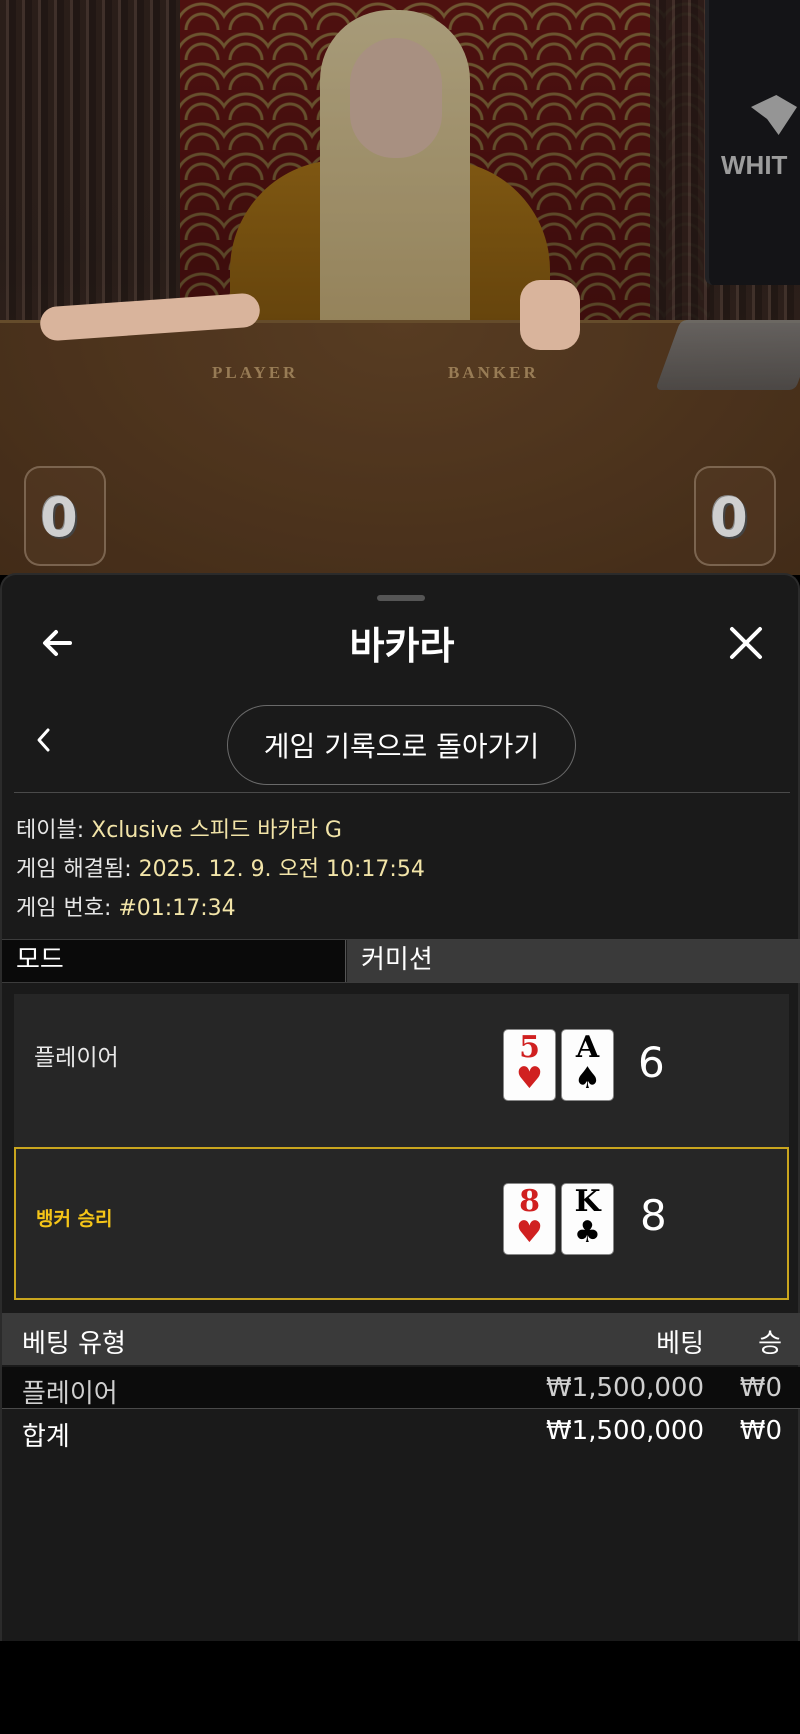  What do you see at coordinates (573, 961) in the screenshot?
I see `mode-value: 커미션` at bounding box center [573, 961].